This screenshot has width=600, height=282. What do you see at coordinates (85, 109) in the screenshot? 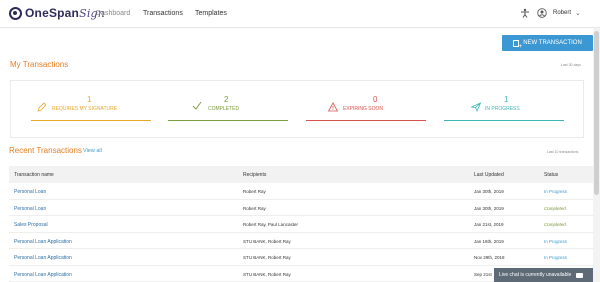
I see `stat-label: REQUIRES MY SIGNATURE` at bounding box center [85, 109].